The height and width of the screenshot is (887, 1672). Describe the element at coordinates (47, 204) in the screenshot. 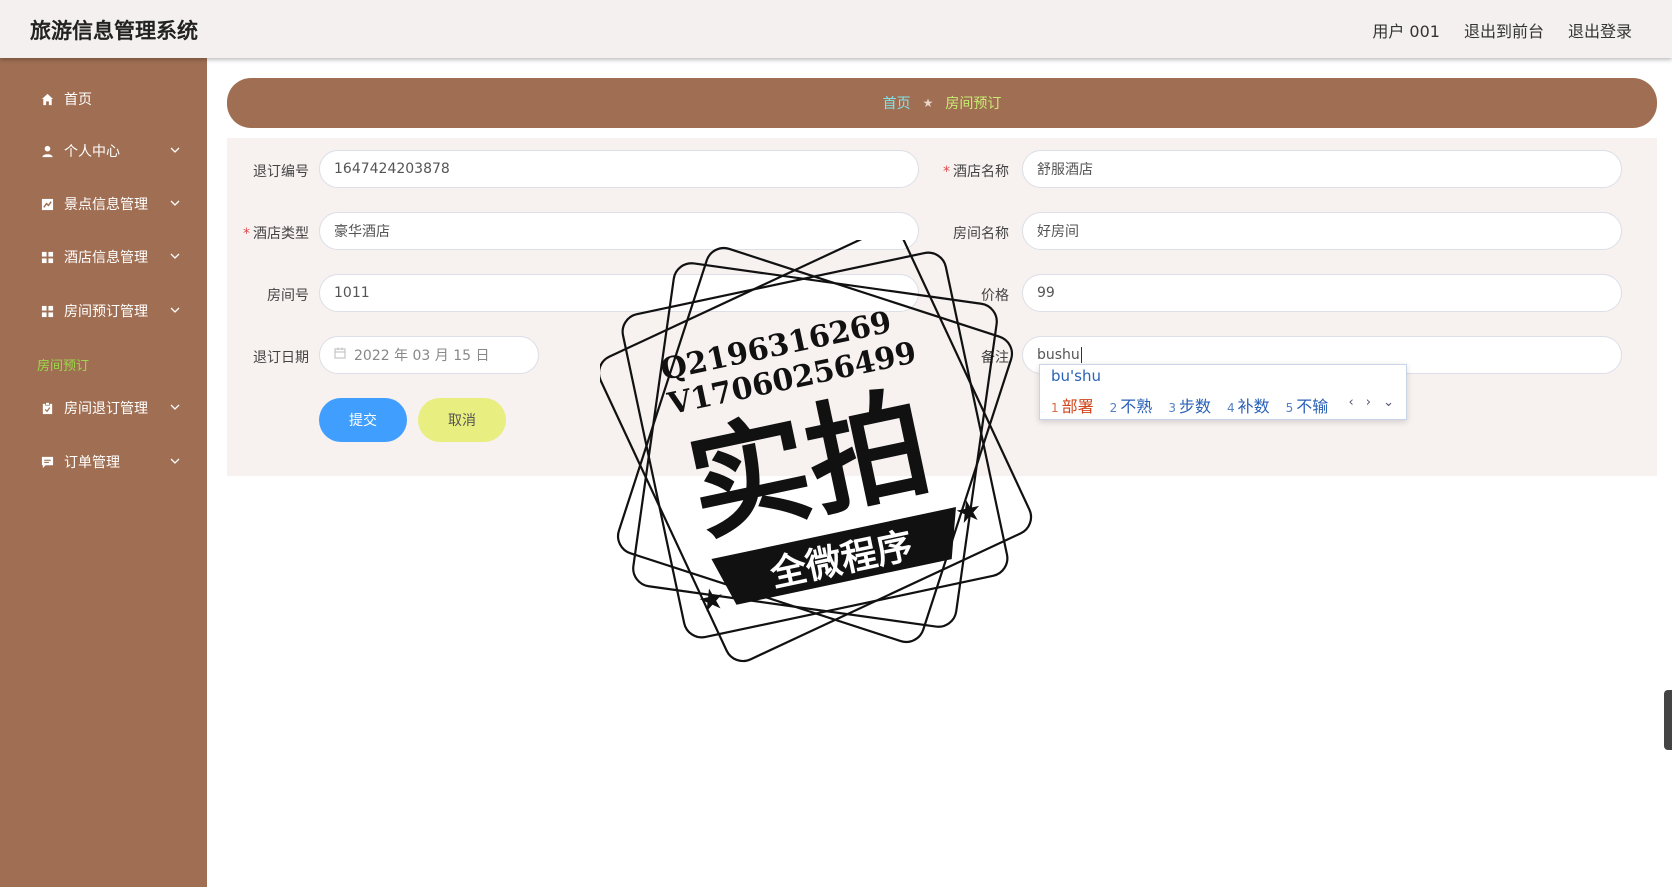

I see `chart-icon` at that location.